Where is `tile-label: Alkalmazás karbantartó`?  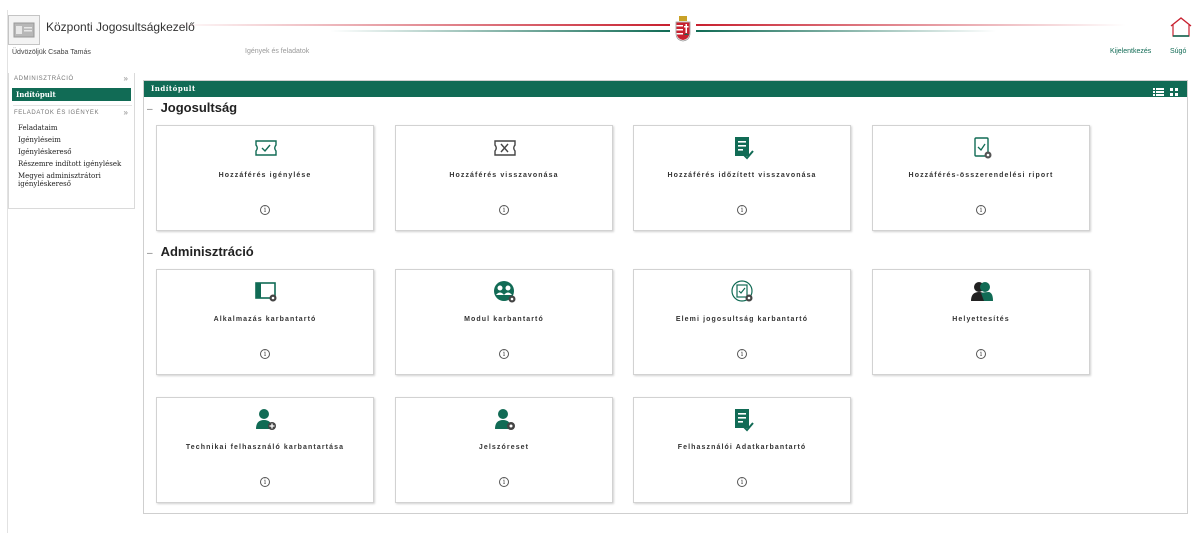 tile-label: Alkalmazás karbantartó is located at coordinates (265, 319).